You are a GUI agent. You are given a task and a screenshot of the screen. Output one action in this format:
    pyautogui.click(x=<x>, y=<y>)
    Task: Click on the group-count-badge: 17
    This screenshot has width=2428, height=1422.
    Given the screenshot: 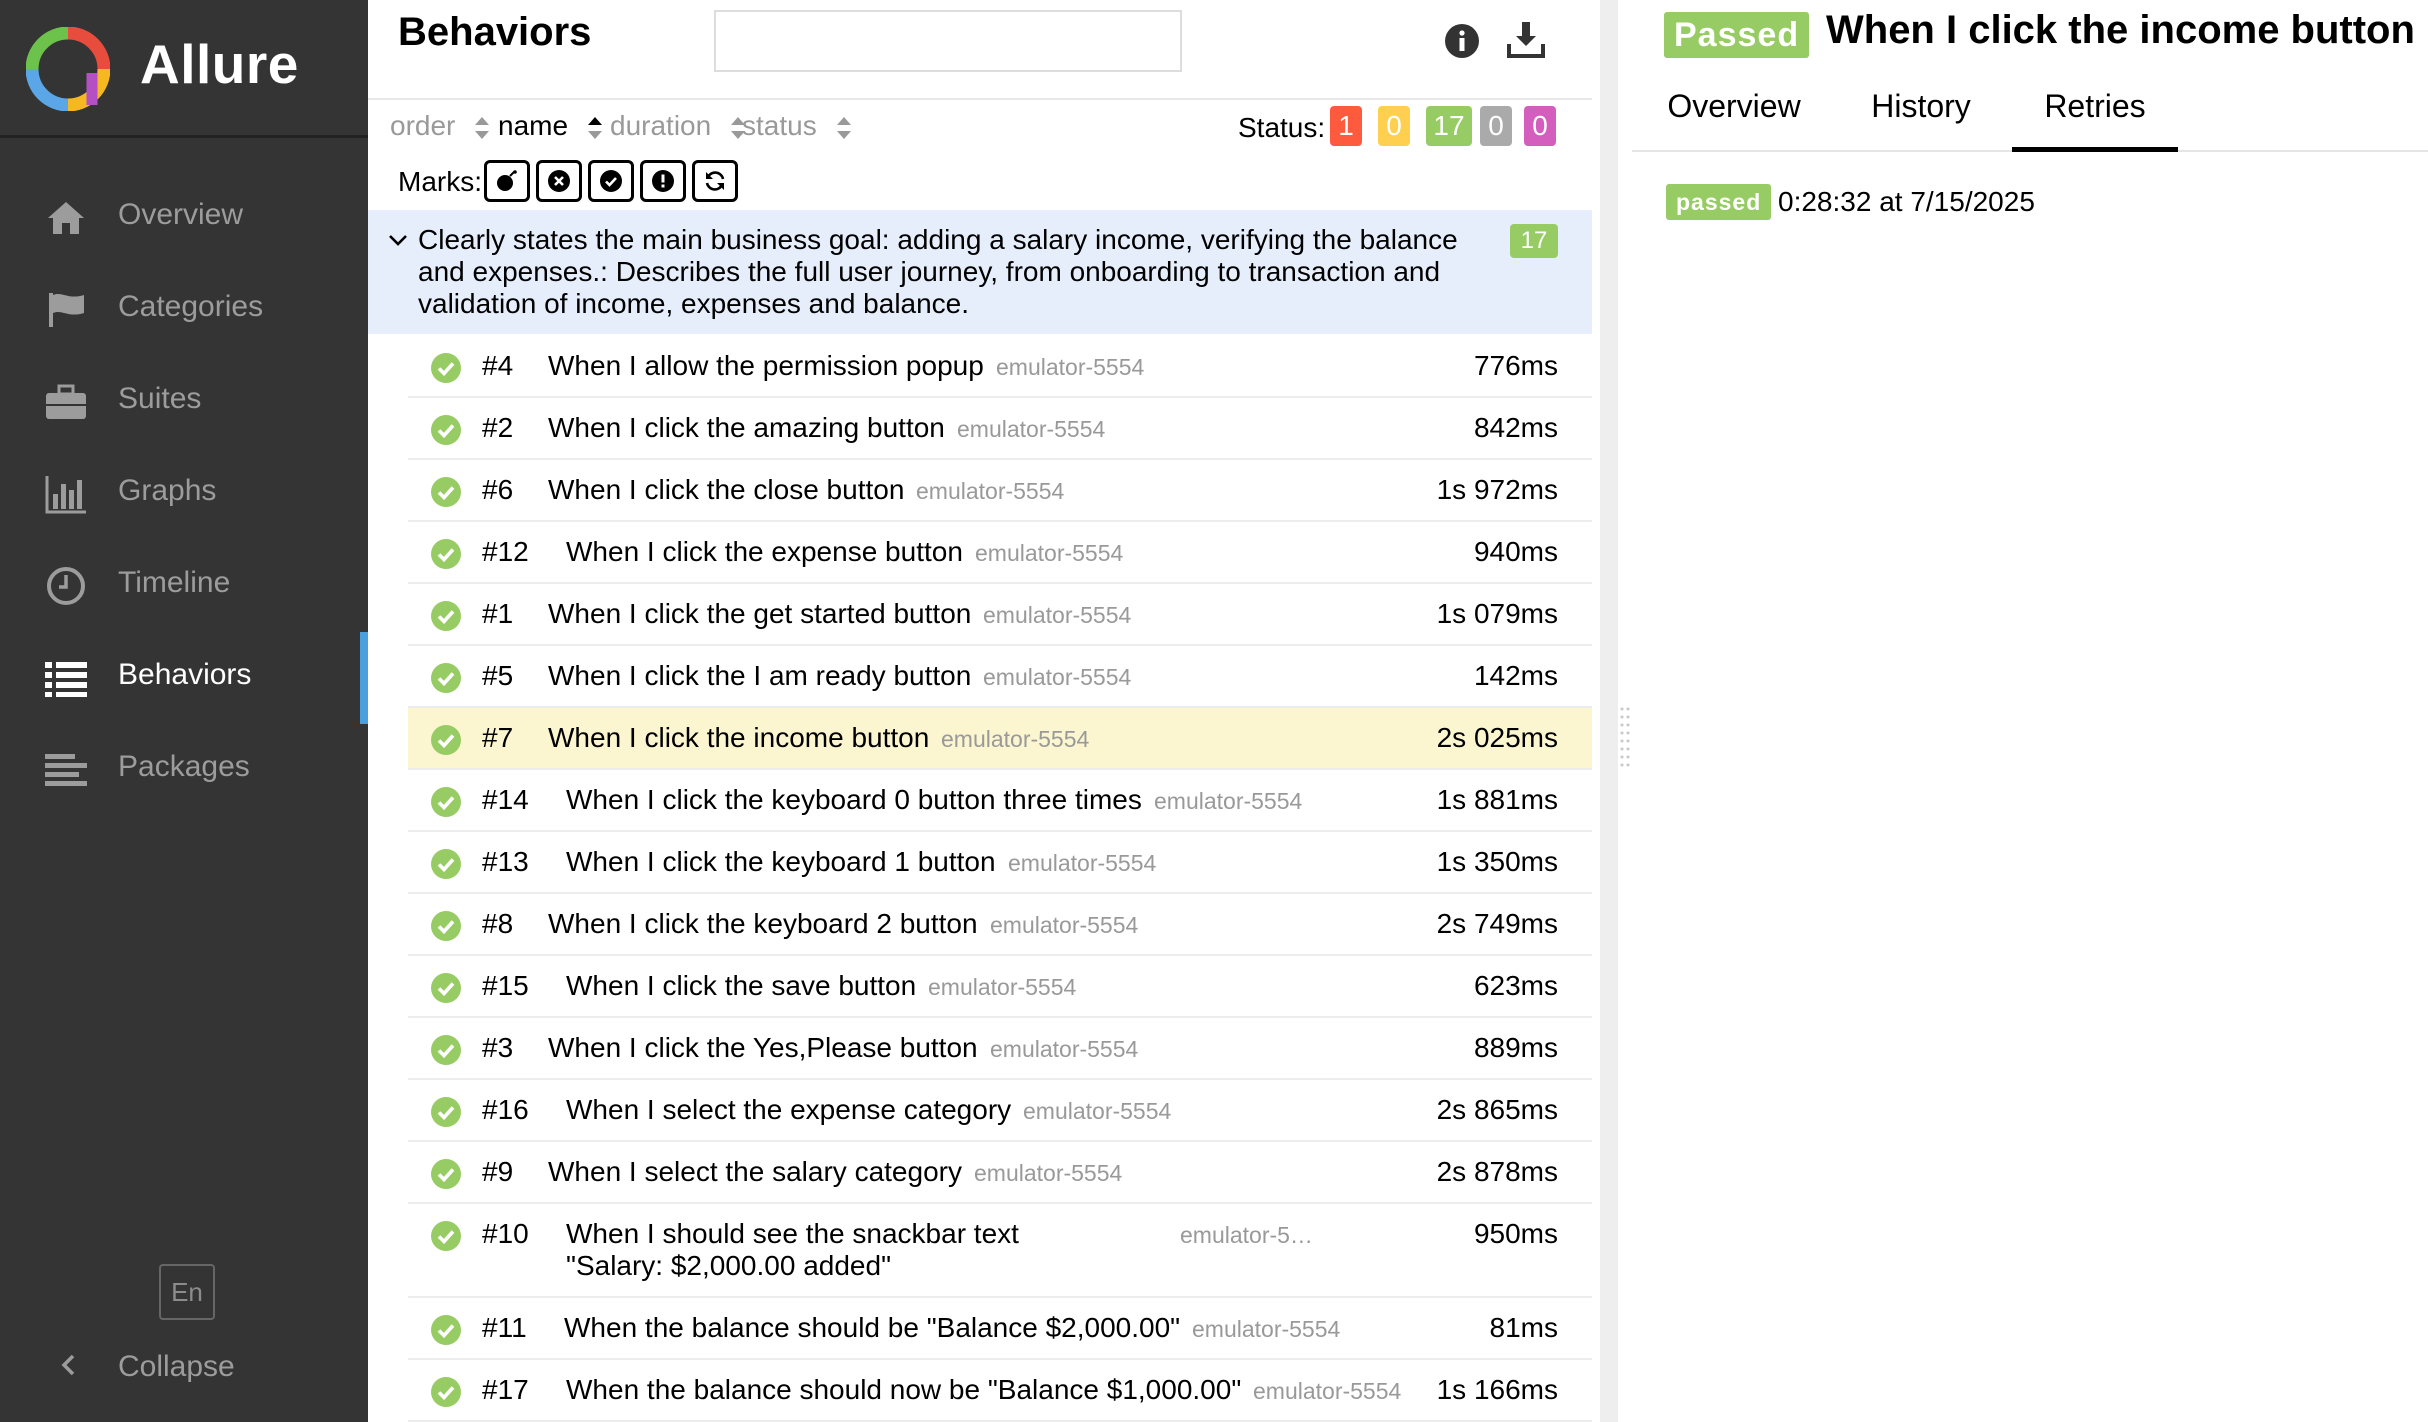 What is the action you would take?
    pyautogui.click(x=1534, y=241)
    